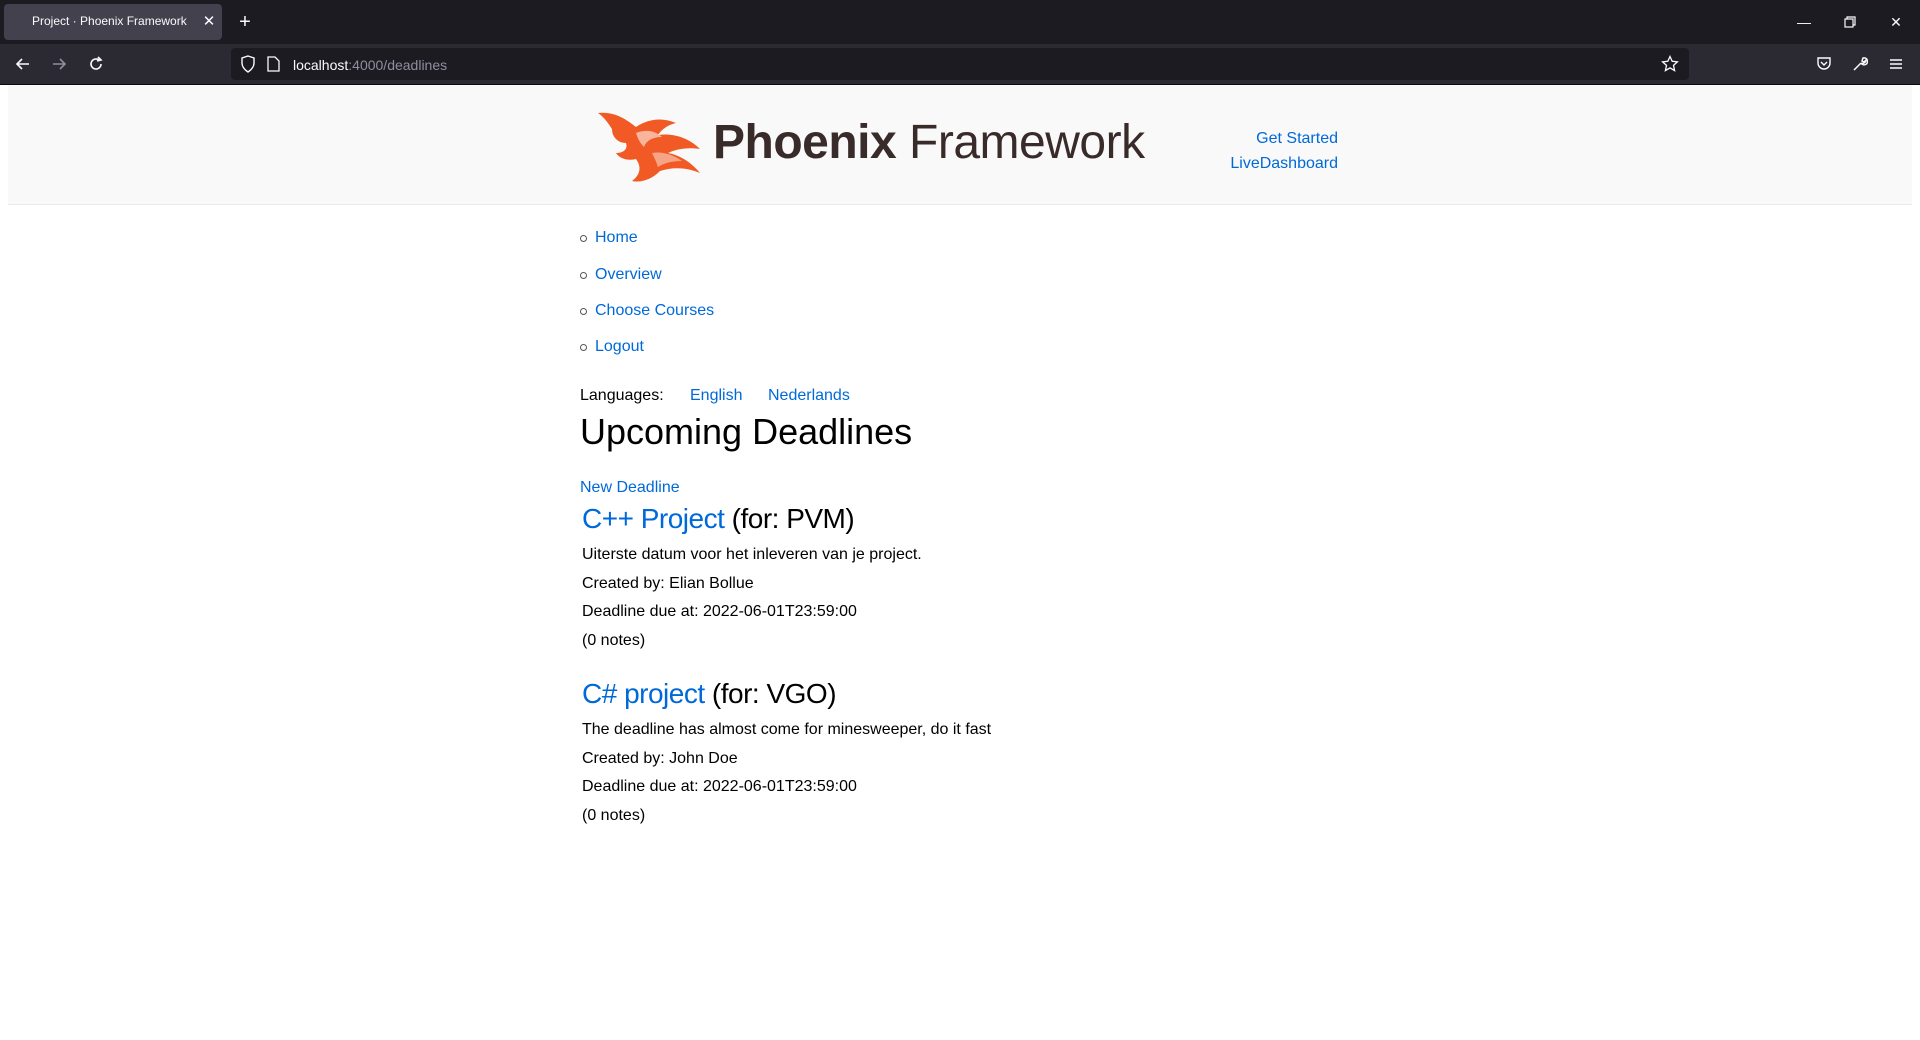  I want to click on page-title: Upcoming Deadlines, so click(746, 431).